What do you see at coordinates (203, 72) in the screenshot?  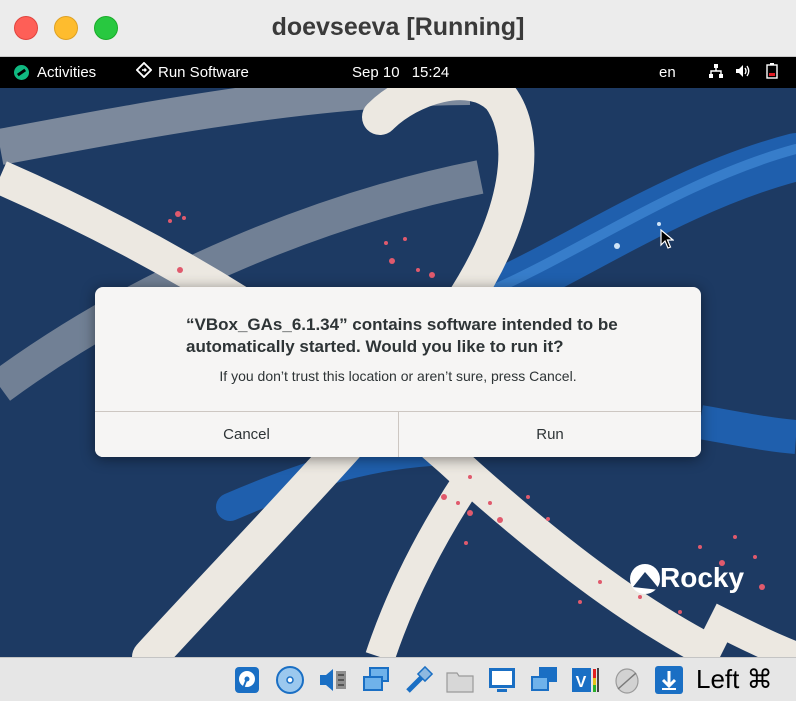 I see `app-menu-label: Run Software` at bounding box center [203, 72].